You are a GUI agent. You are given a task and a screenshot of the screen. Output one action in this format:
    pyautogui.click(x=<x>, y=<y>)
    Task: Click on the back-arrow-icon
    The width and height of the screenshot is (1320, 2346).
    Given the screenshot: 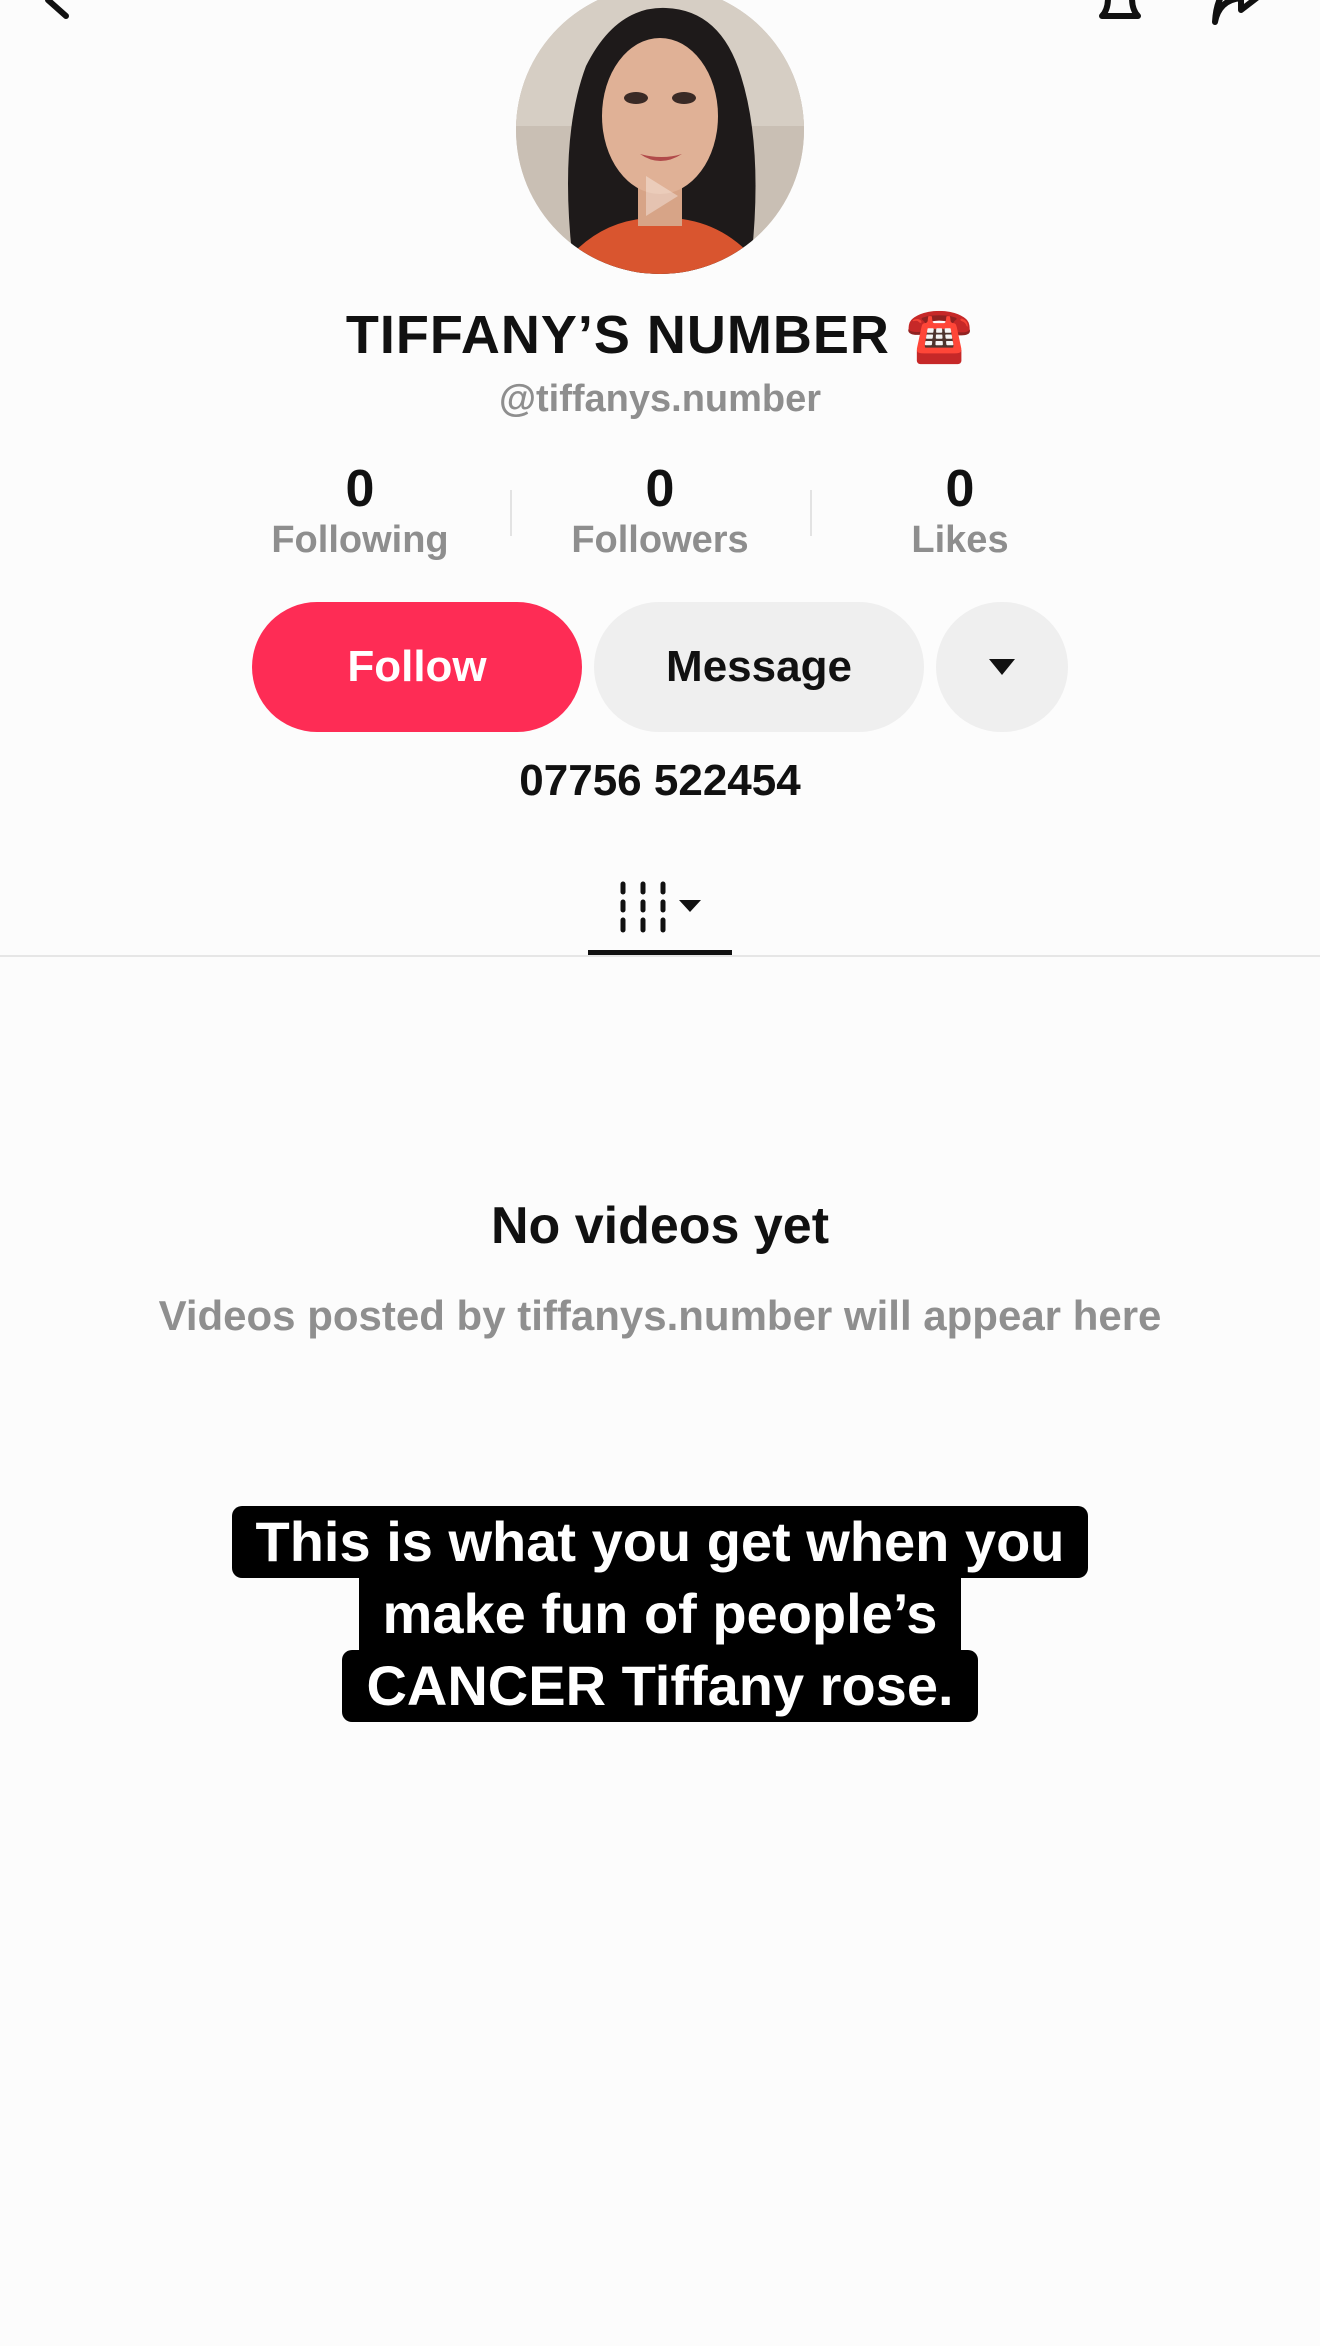 What is the action you would take?
    pyautogui.click(x=57, y=9)
    